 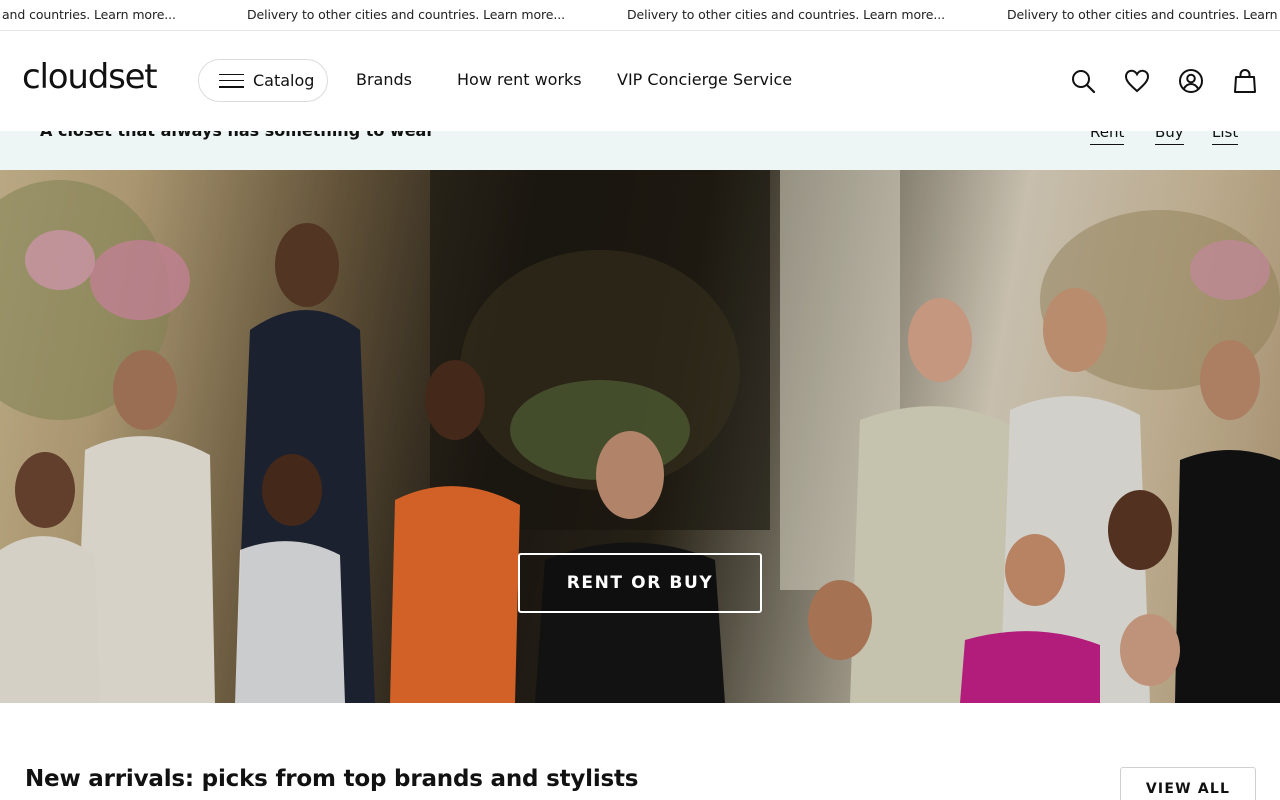 I want to click on menu-icon, so click(x=231, y=80).